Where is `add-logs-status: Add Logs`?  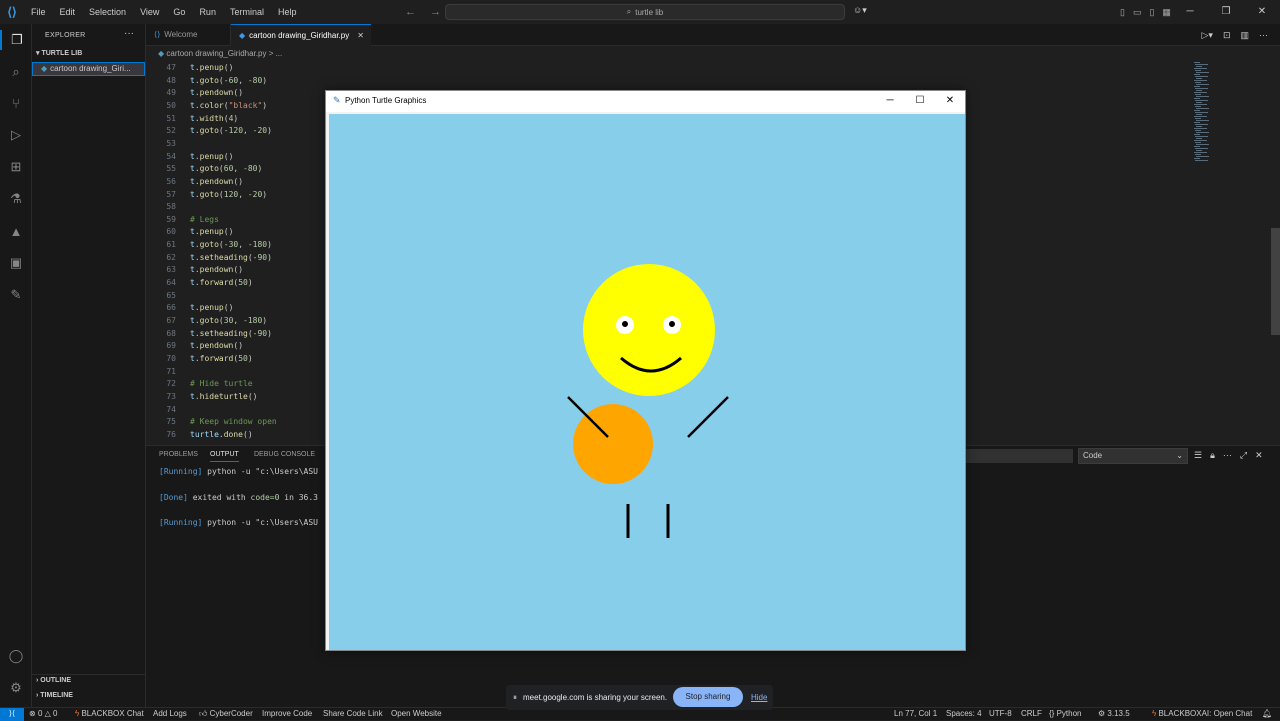
add-logs-status: Add Logs is located at coordinates (170, 714).